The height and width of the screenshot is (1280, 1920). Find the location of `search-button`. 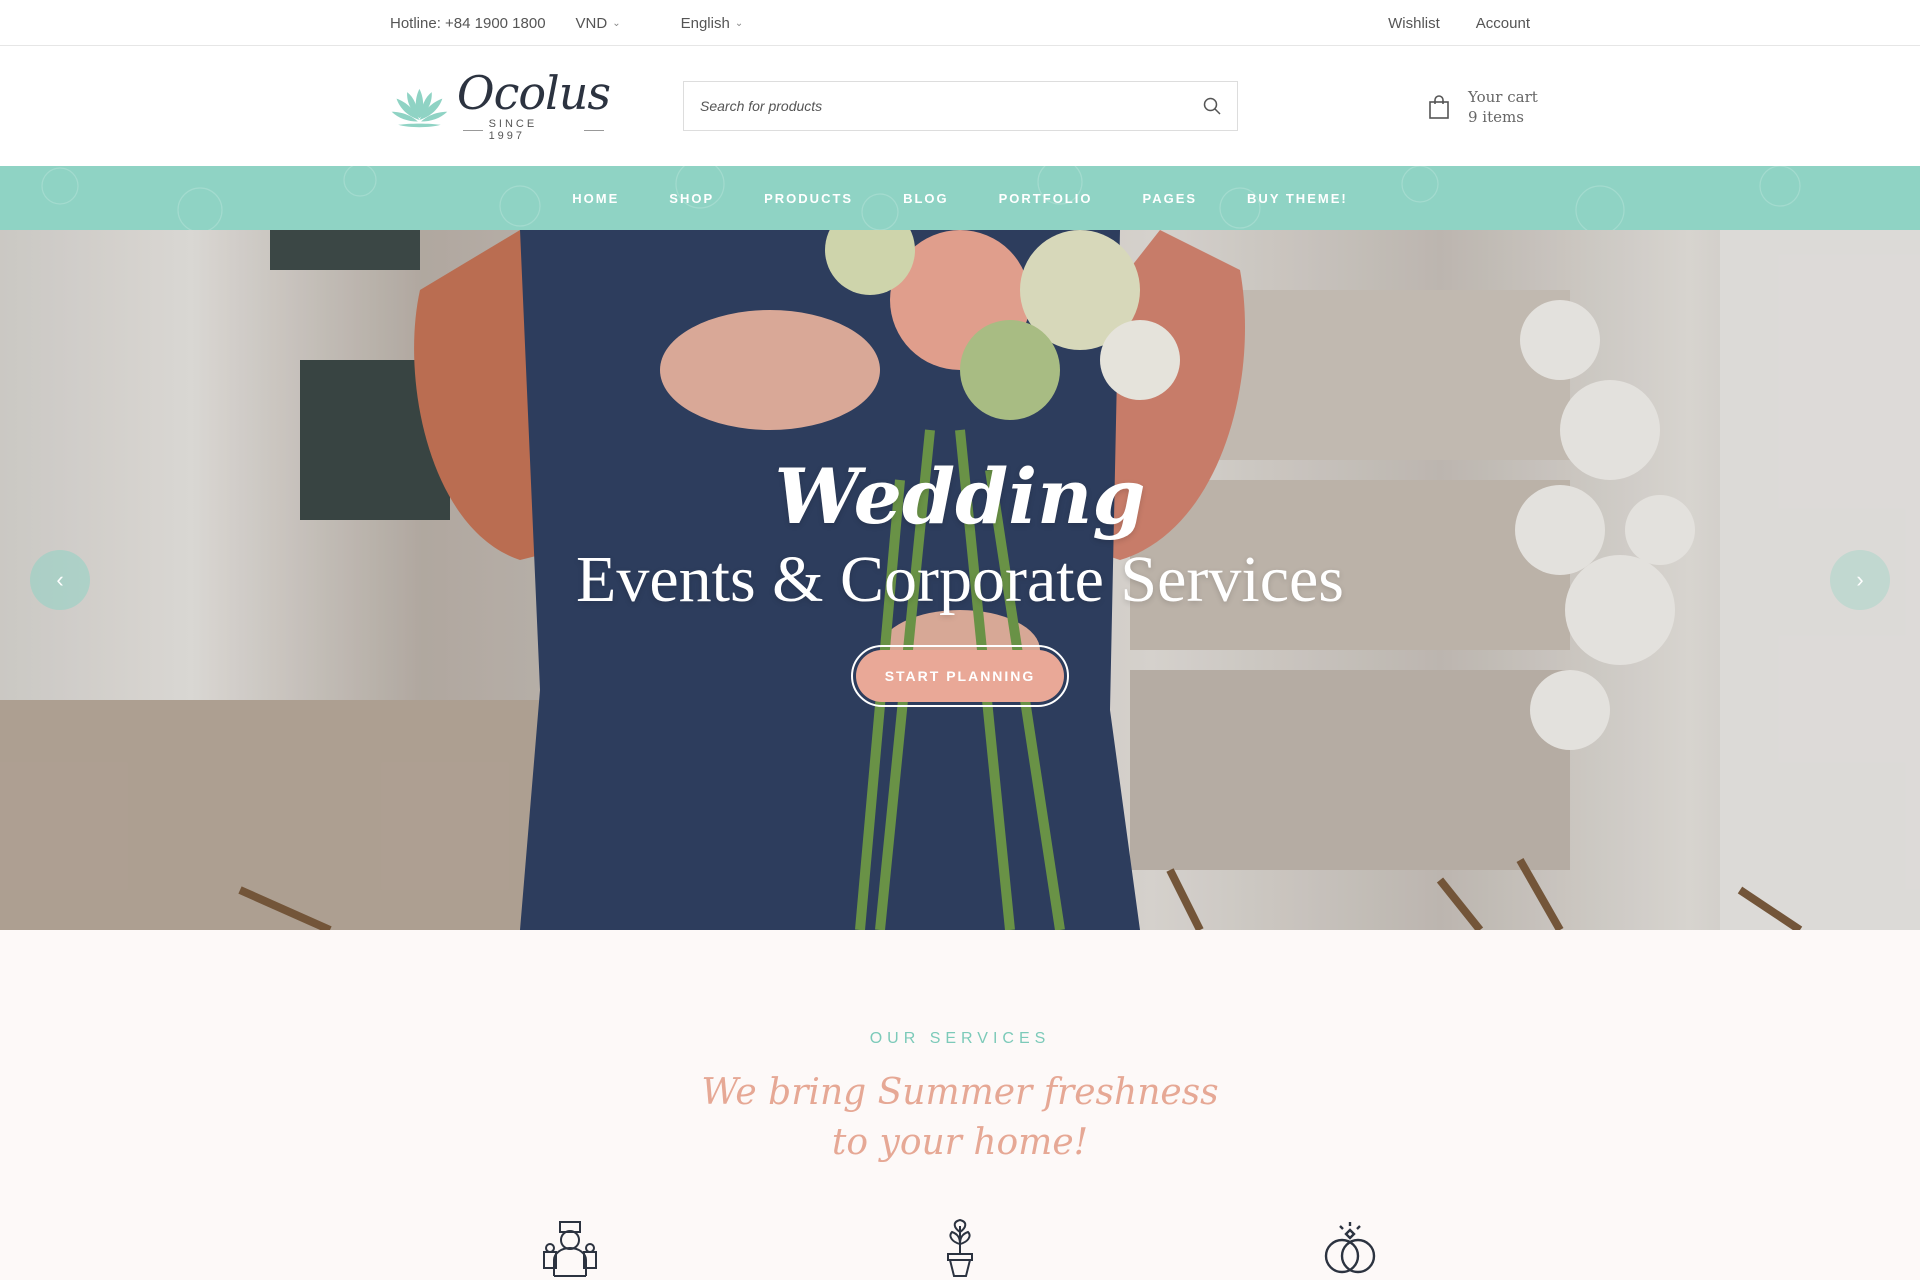

search-button is located at coordinates (1212, 106).